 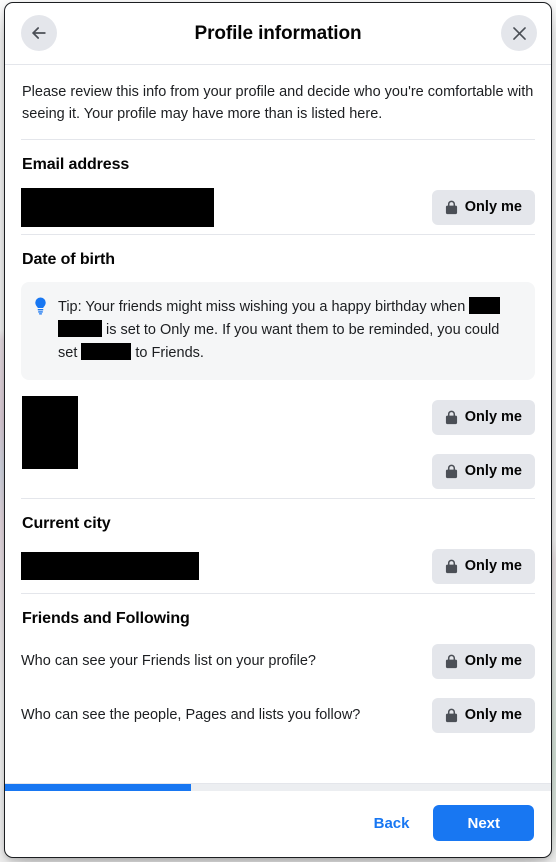 I want to click on section-title-current-city: Current city, so click(x=66, y=523).